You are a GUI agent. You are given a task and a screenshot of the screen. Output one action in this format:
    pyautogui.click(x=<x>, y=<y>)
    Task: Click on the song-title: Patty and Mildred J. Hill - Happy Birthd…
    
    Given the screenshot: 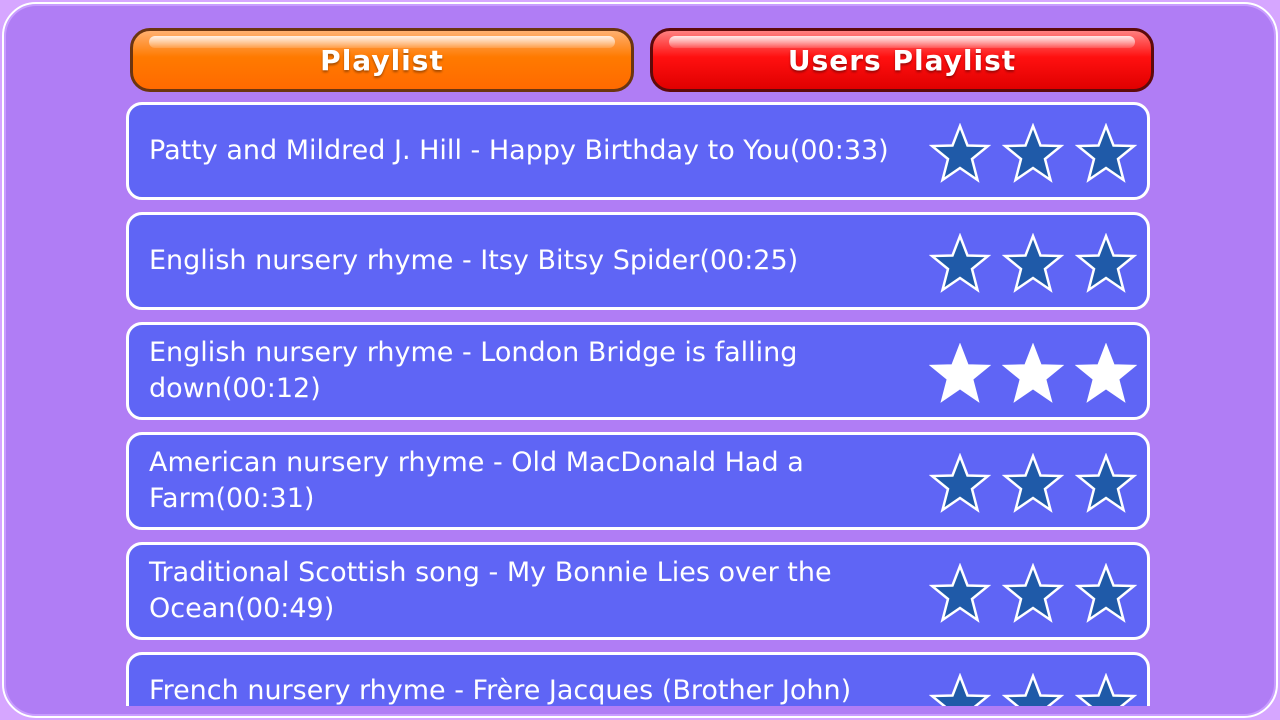 What is the action you would take?
    pyautogui.click(x=519, y=150)
    